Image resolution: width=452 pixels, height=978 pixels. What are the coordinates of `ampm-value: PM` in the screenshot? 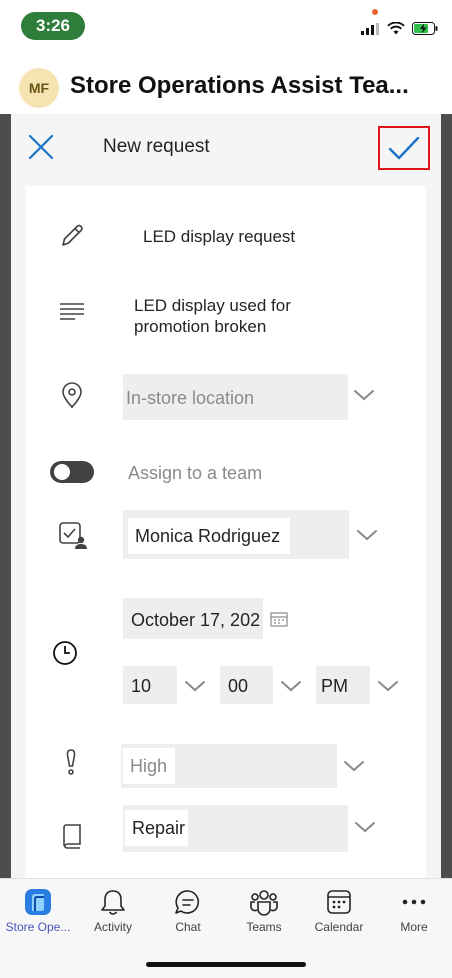 It's located at (334, 686).